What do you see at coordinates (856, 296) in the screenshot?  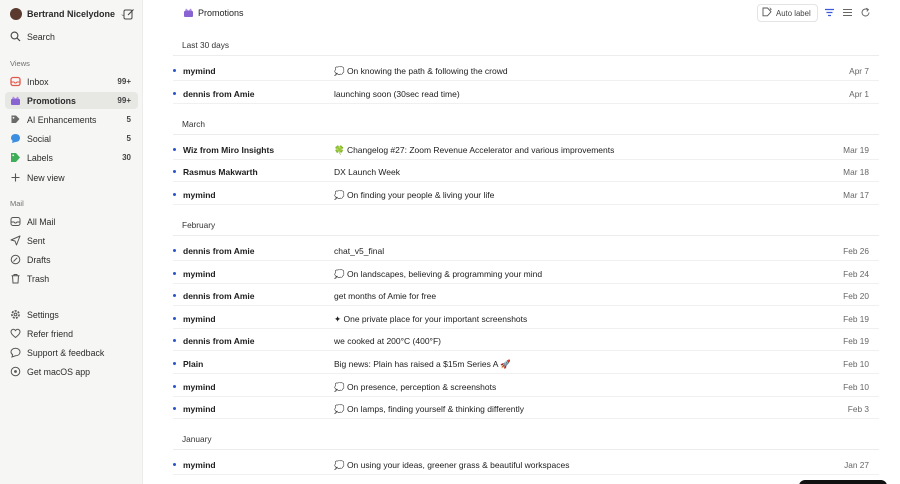 I see `email-date: Feb 20` at bounding box center [856, 296].